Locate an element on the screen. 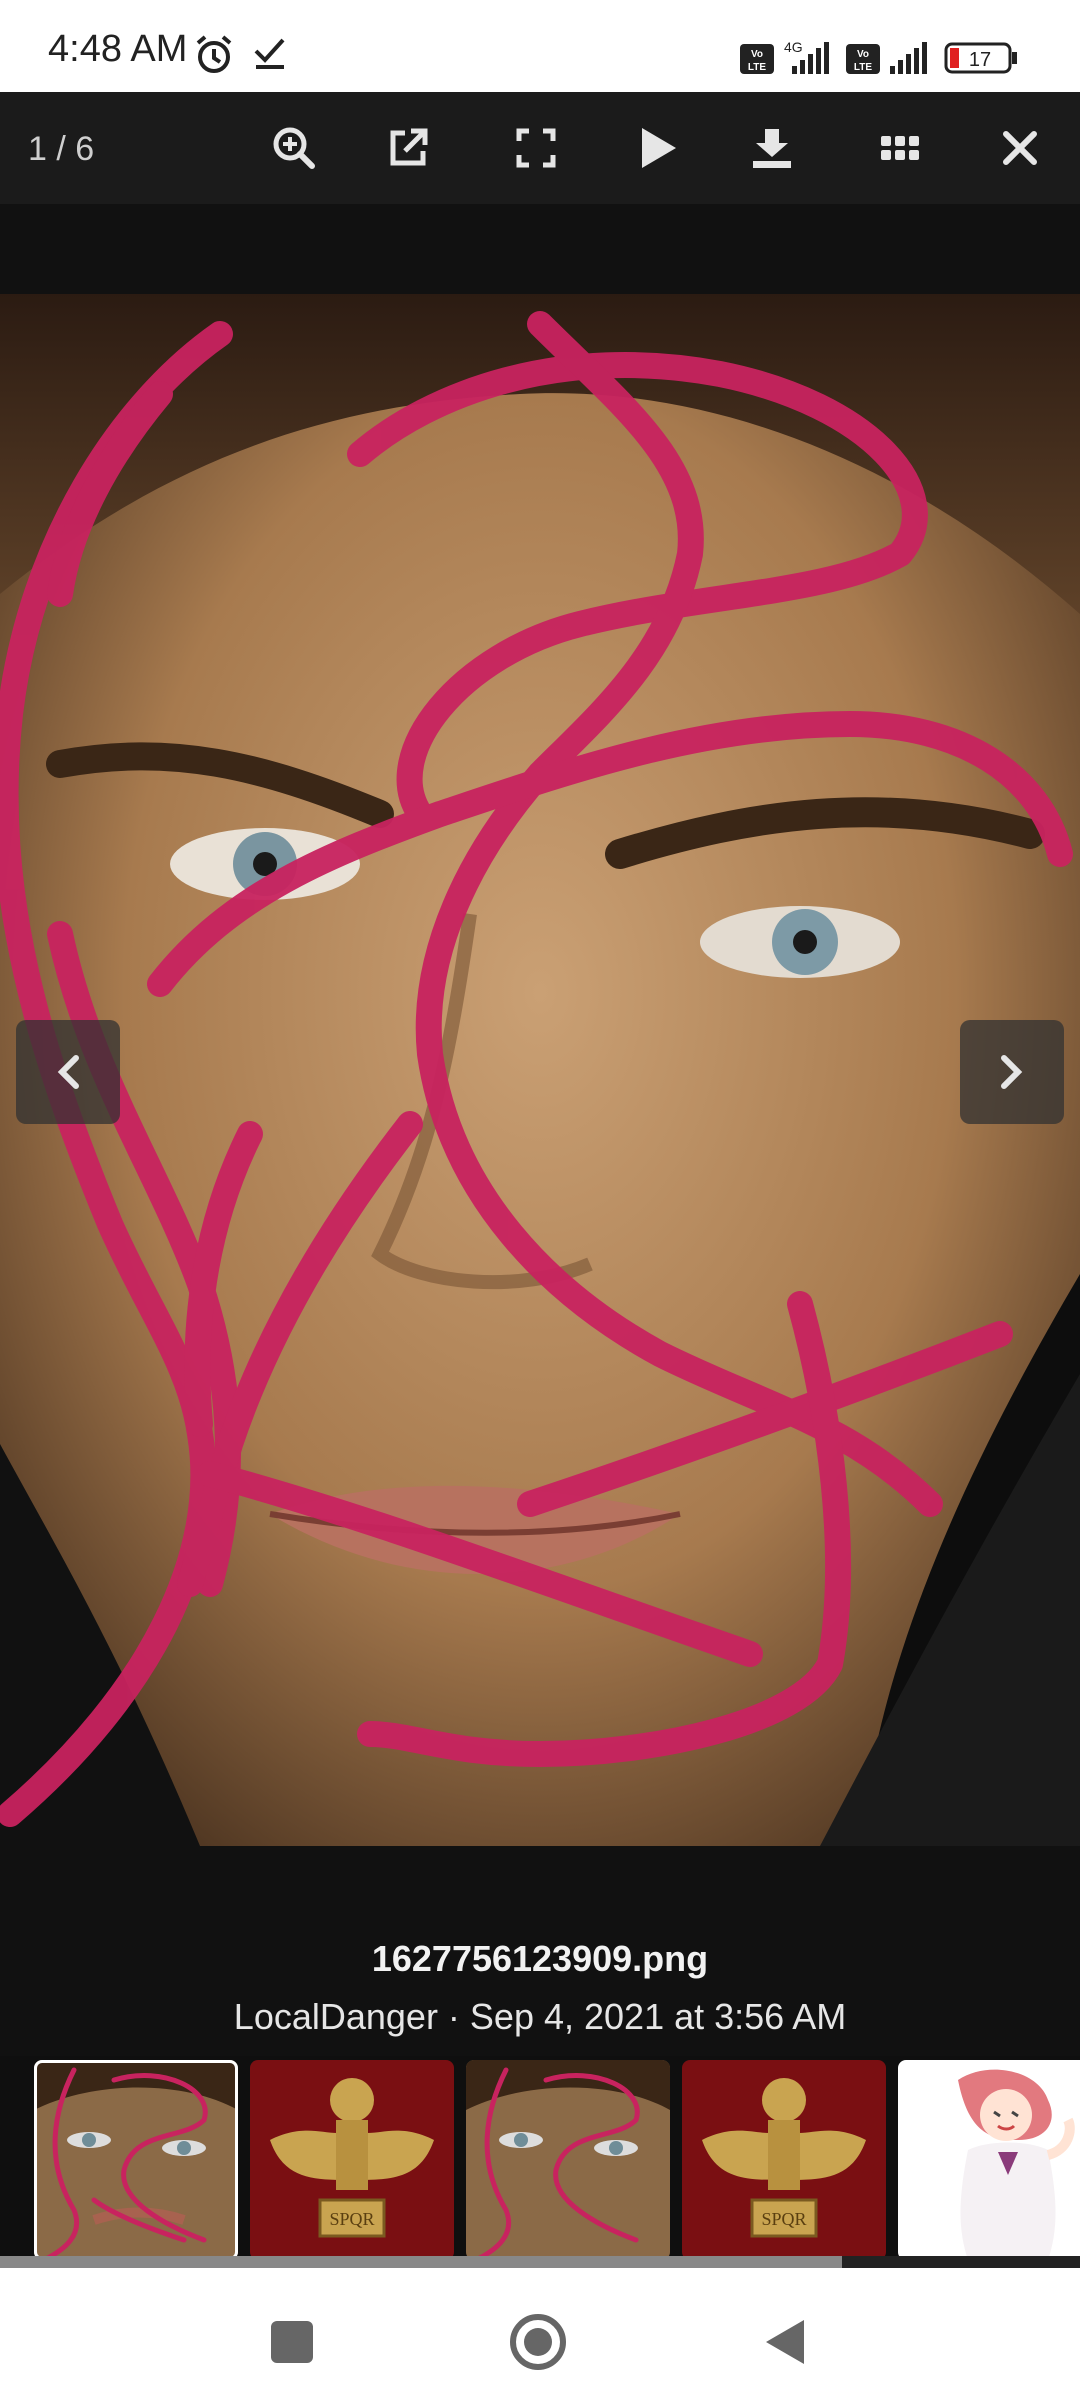 This screenshot has width=1080, height=2400. status-time: 4:48 AM is located at coordinates (118, 49).